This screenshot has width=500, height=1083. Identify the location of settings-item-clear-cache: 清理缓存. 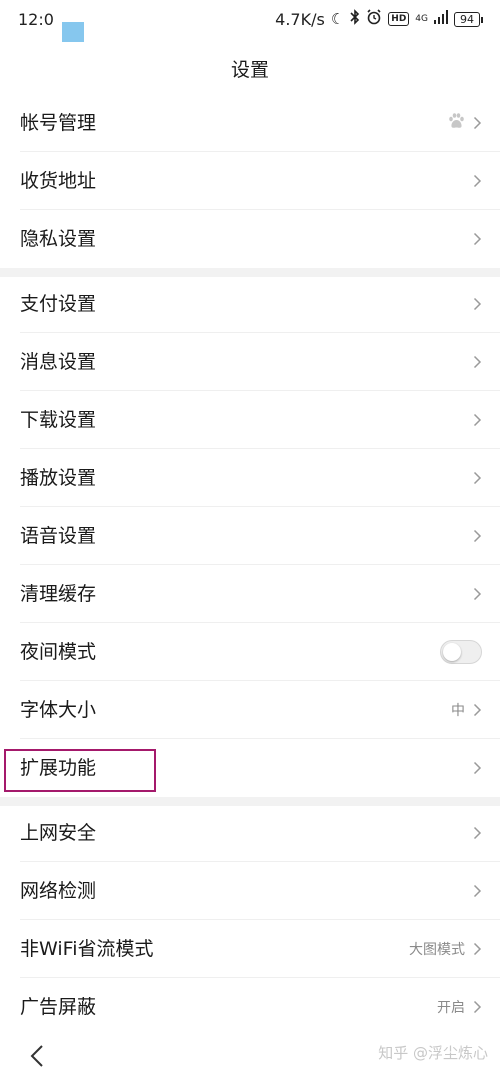
(250, 594).